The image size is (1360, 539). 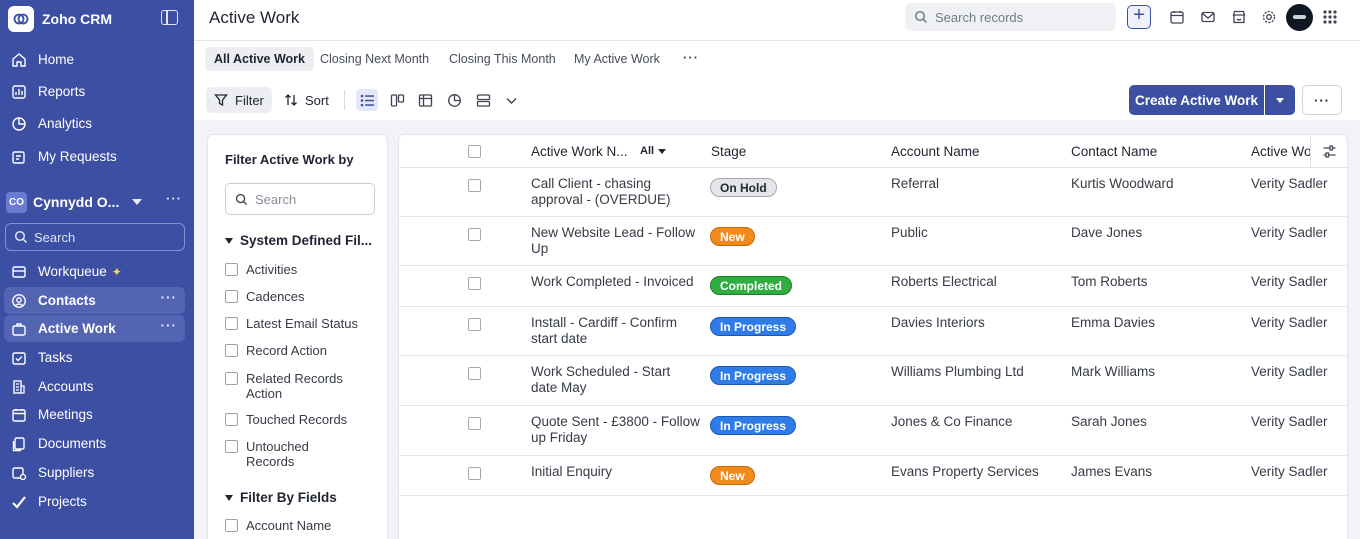 What do you see at coordinates (425, 100) in the screenshot?
I see `table-view-icon` at bounding box center [425, 100].